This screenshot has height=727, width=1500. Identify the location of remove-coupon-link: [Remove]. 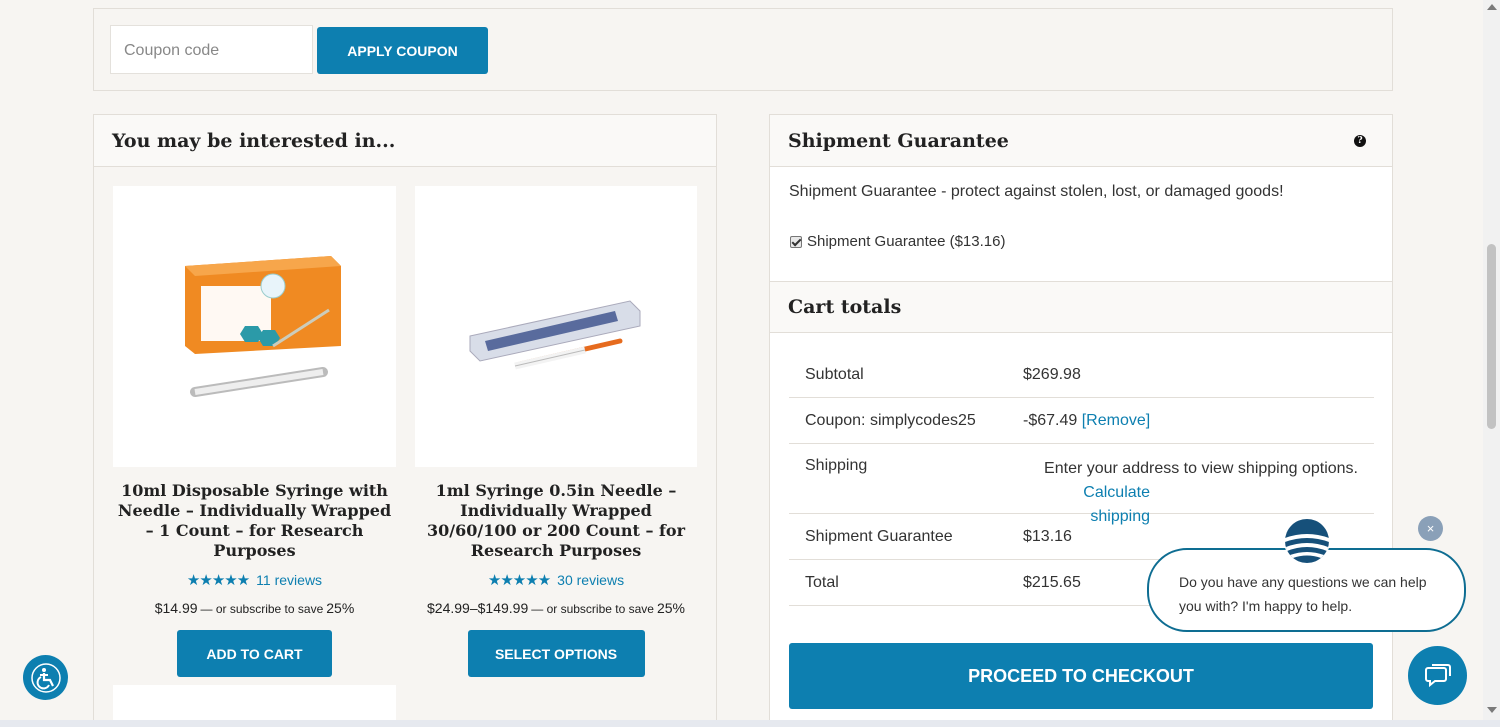
(1116, 420).